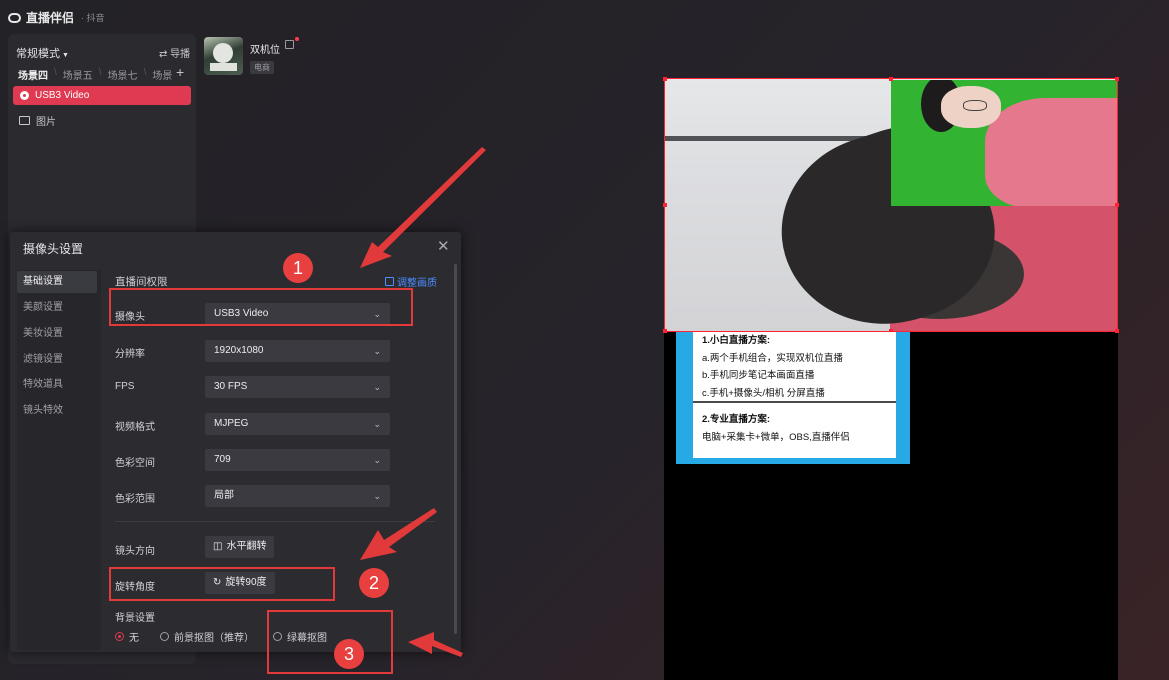 This screenshot has height=680, width=1169. Describe the element at coordinates (24, 120) in the screenshot. I see `image-icon` at that location.